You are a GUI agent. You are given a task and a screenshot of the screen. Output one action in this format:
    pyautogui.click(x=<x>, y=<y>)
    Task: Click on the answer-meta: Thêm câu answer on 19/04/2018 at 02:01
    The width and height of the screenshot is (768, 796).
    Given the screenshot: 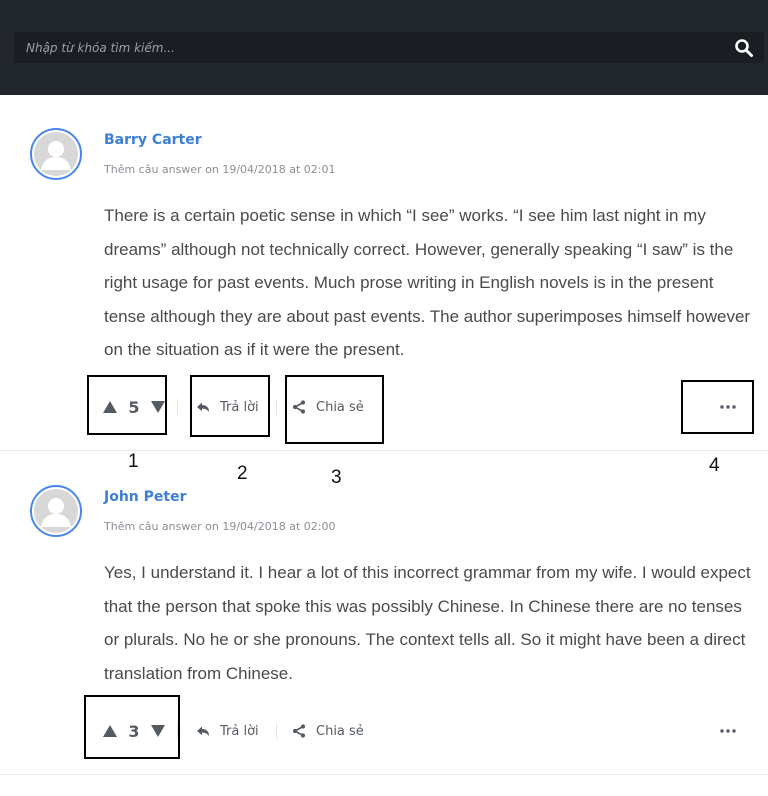 What is the action you would take?
    pyautogui.click(x=220, y=169)
    